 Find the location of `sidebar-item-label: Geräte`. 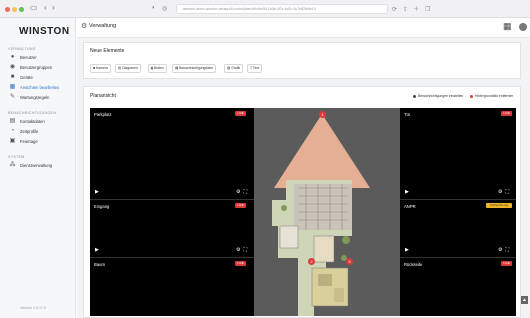

sidebar-item-label: Geräte is located at coordinates (26, 77).